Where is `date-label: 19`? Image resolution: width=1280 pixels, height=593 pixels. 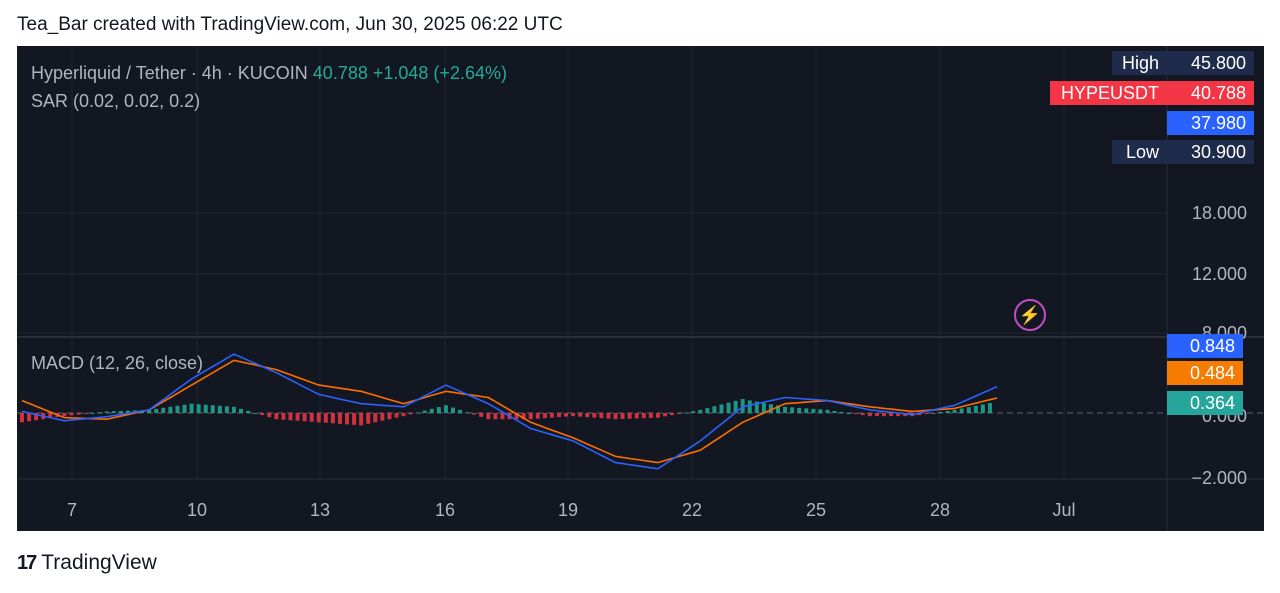 date-label: 19 is located at coordinates (568, 510).